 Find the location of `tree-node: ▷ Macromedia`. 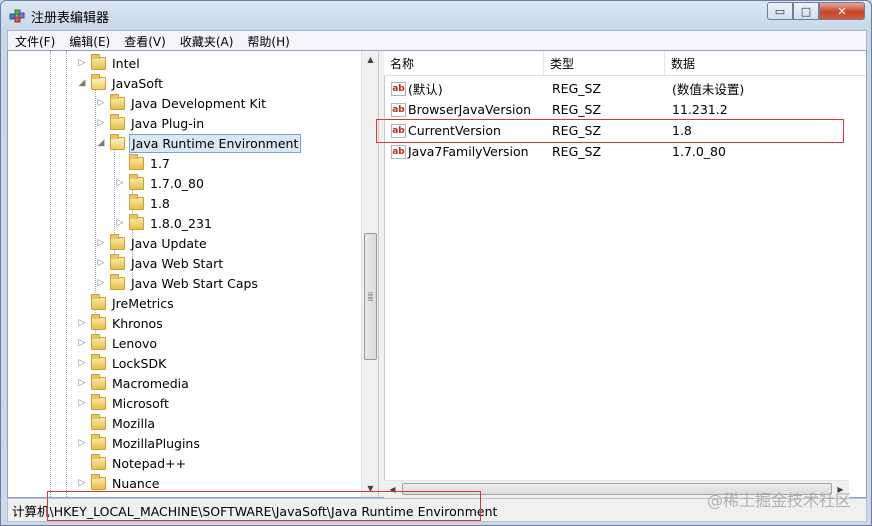

tree-node: ▷ Macromedia is located at coordinates (133, 383).